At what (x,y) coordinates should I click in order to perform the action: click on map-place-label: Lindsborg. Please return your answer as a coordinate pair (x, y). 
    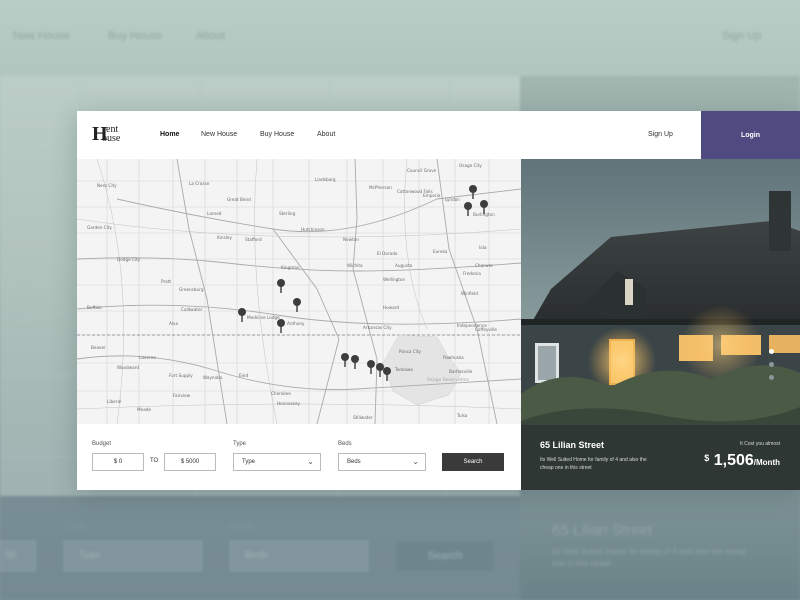
    Looking at the image, I should click on (325, 179).